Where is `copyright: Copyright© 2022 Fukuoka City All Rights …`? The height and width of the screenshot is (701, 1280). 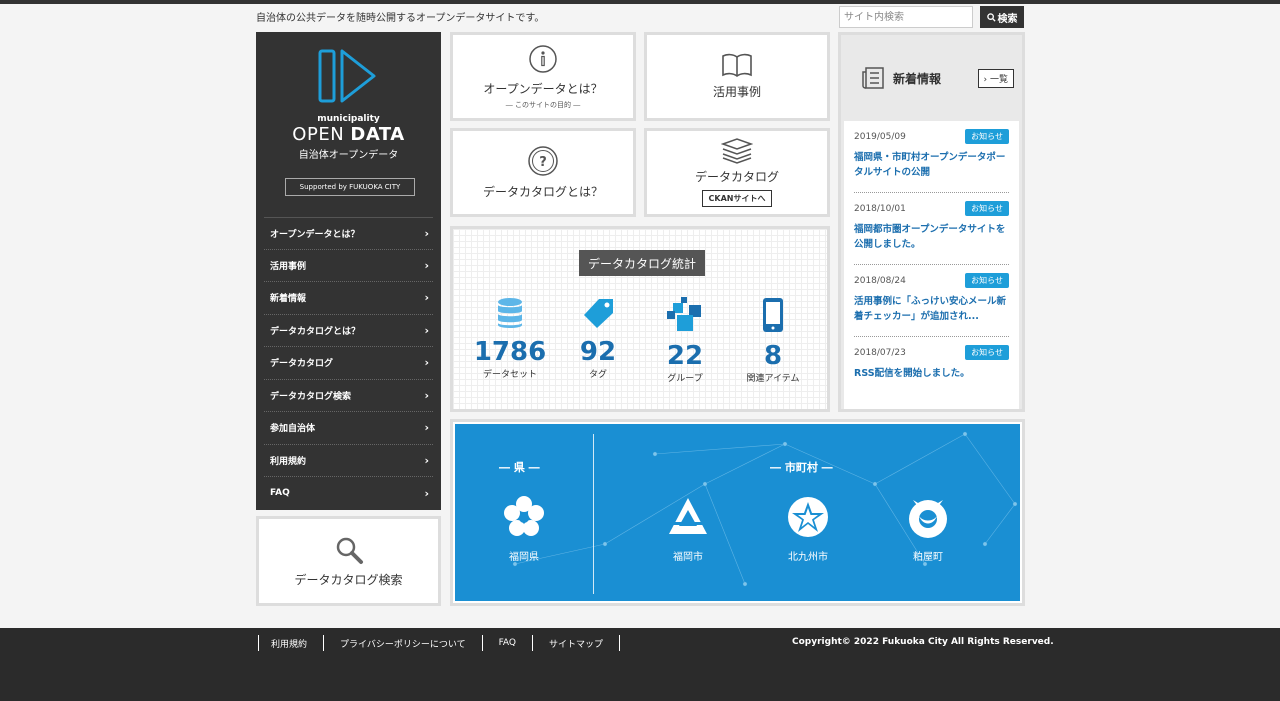 copyright: Copyright© 2022 Fukuoka City All Rights … is located at coordinates (923, 642).